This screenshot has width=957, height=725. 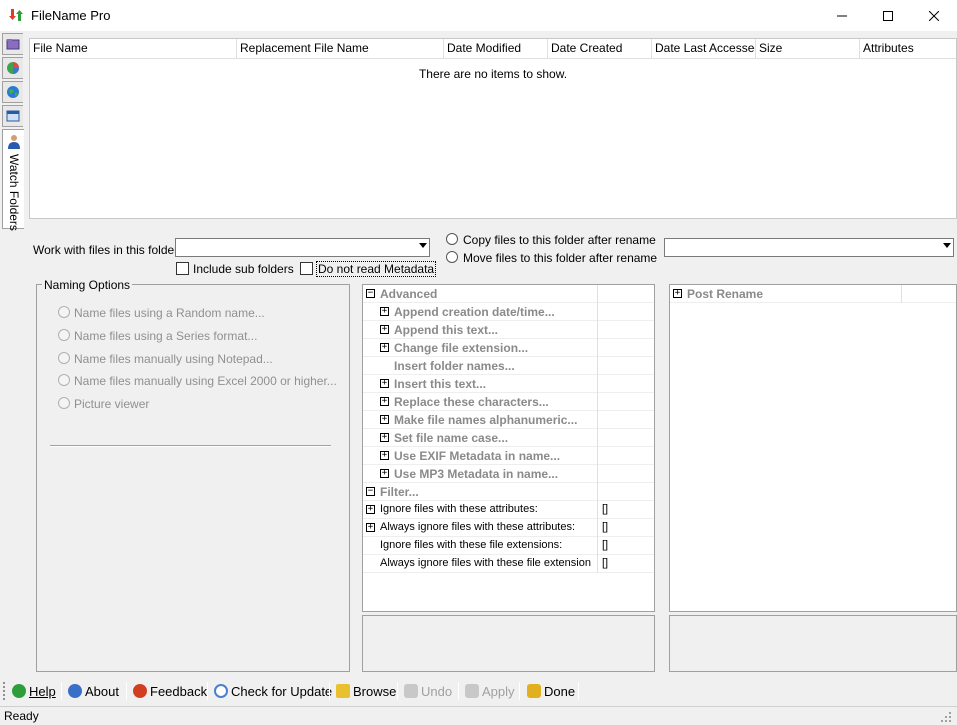 I want to click on include-subfolders-checkbox, so click(x=182, y=268).